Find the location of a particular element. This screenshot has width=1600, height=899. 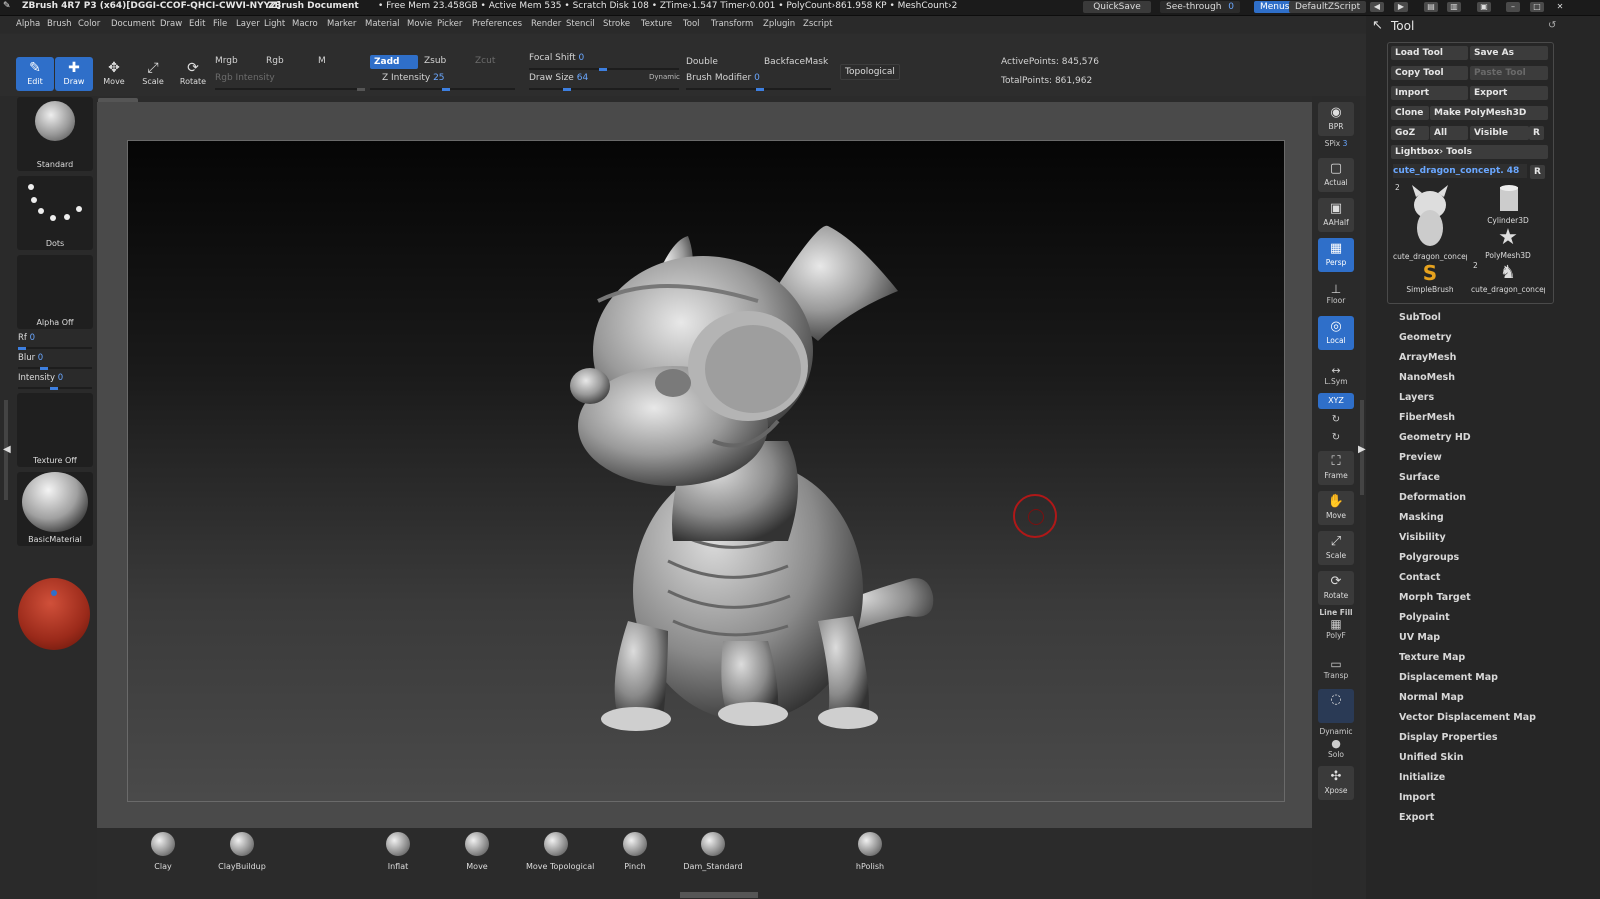

section-polypaint: Polypaint is located at coordinates (1424, 617).